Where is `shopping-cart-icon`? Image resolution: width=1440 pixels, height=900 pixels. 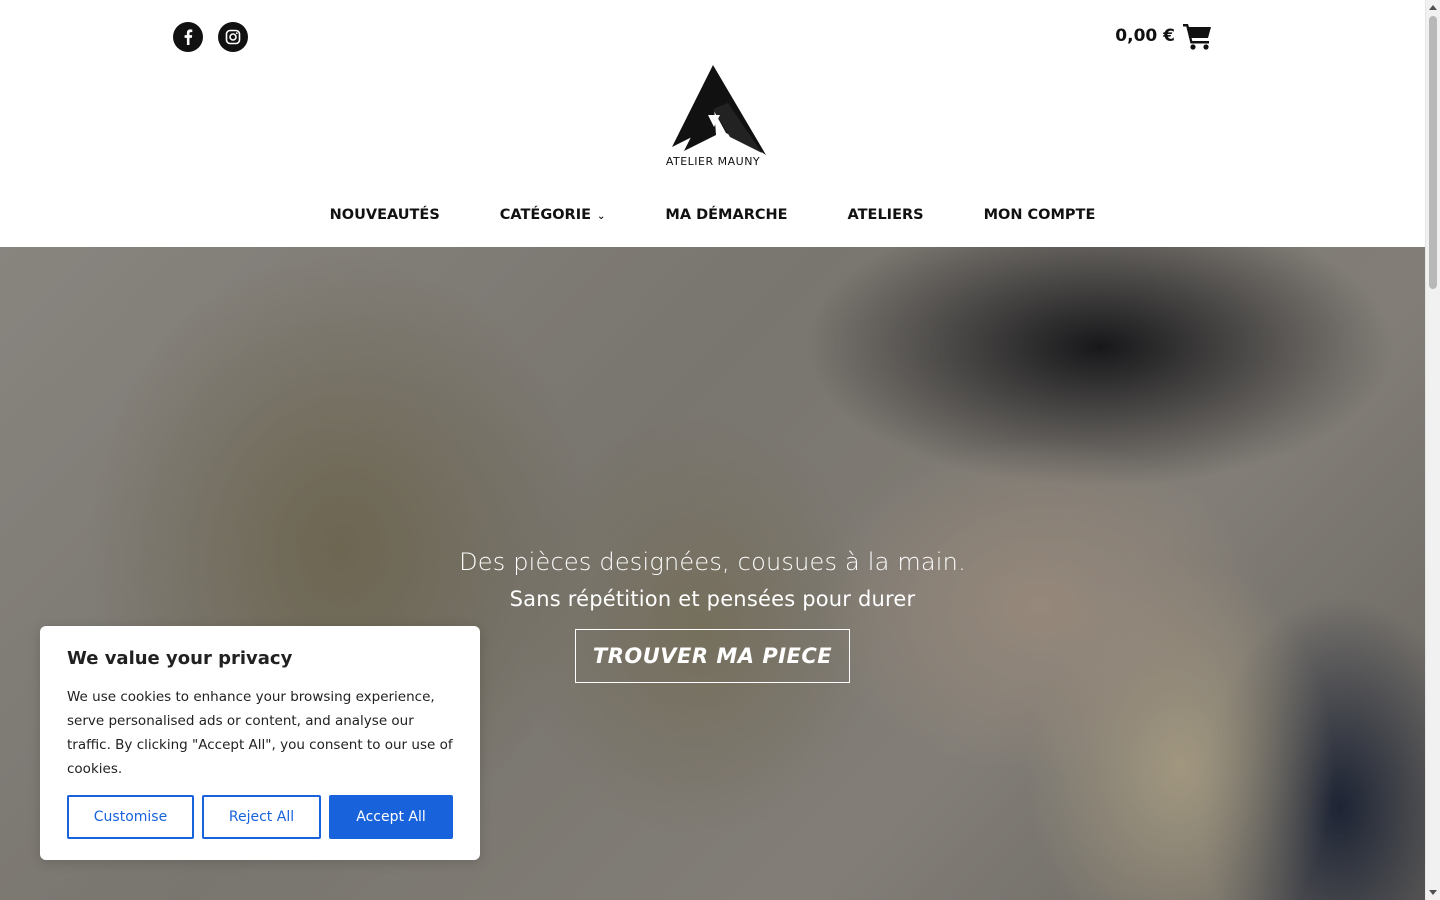 shopping-cart-icon is located at coordinates (1197, 37).